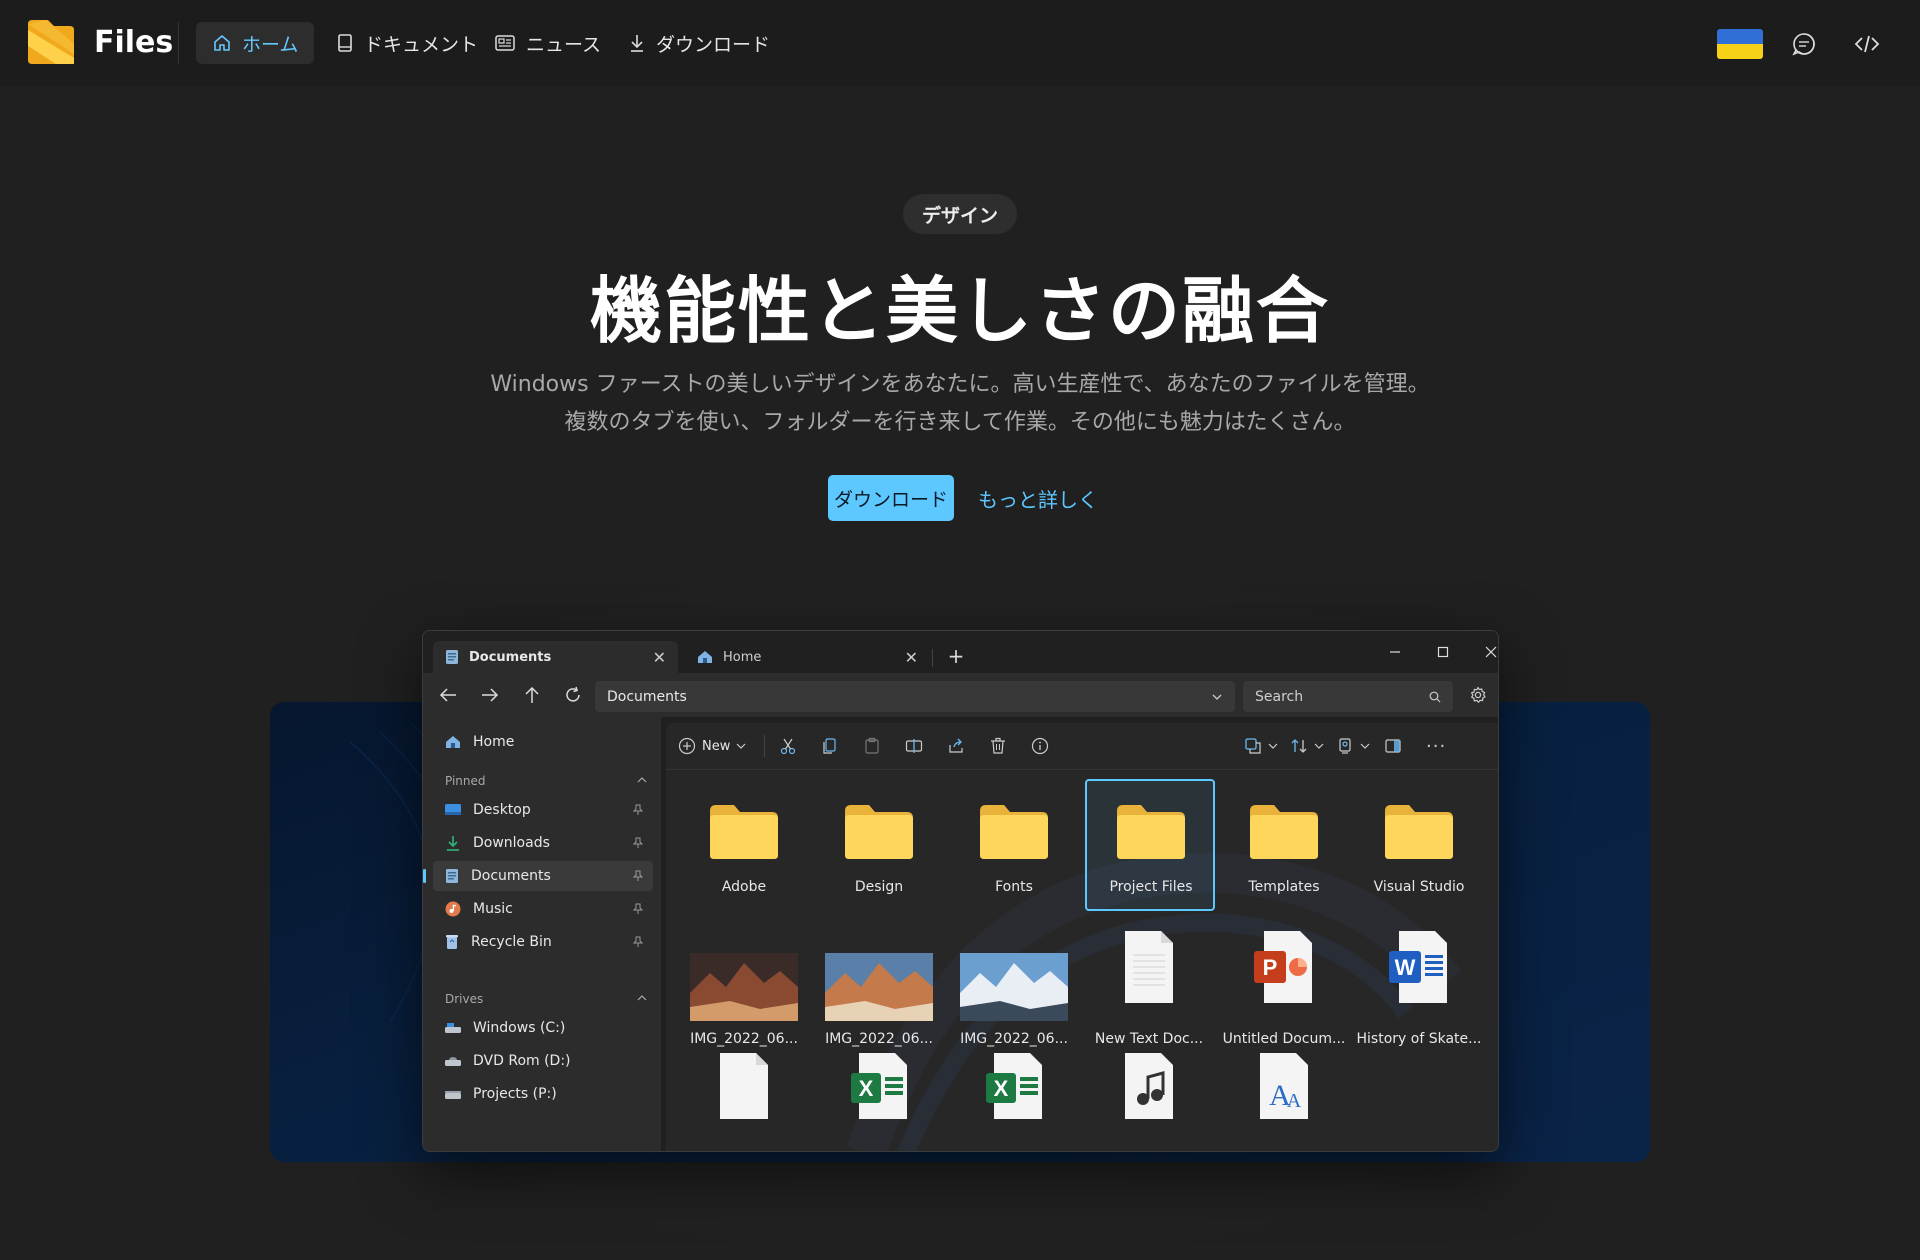 The width and height of the screenshot is (1920, 1260). What do you see at coordinates (1082, 746) in the screenshot?
I see `command-bar: New ···` at bounding box center [1082, 746].